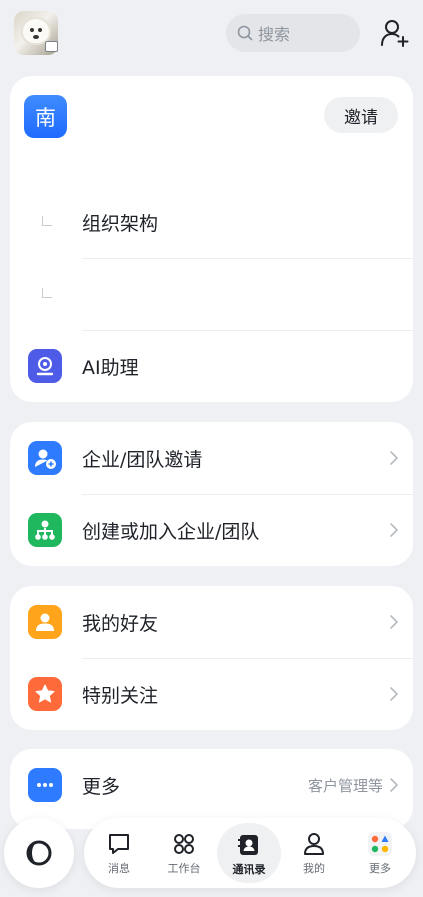  Describe the element at coordinates (36, 31) in the screenshot. I see `dog-icon` at that location.